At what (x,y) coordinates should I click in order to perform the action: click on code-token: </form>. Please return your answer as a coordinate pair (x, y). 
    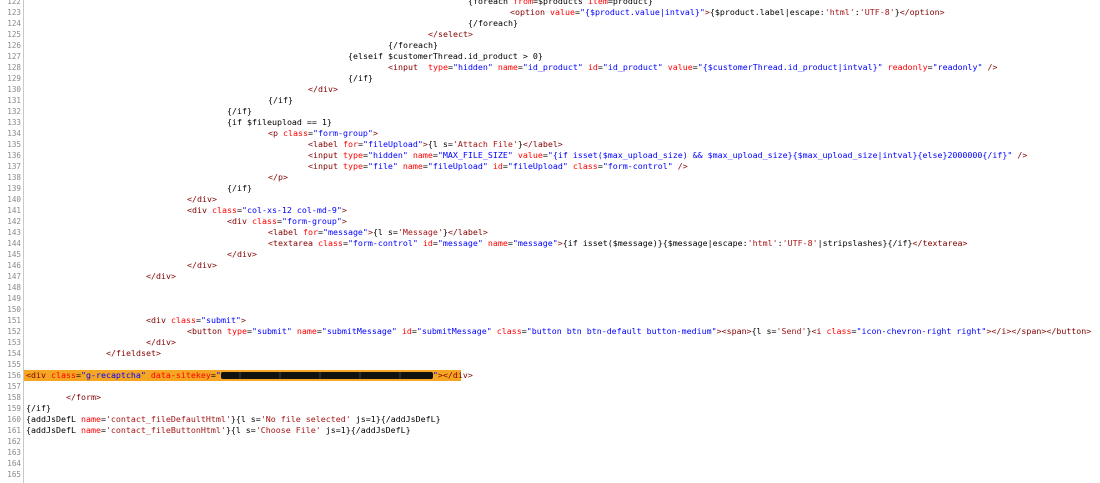
    Looking at the image, I should click on (83, 397).